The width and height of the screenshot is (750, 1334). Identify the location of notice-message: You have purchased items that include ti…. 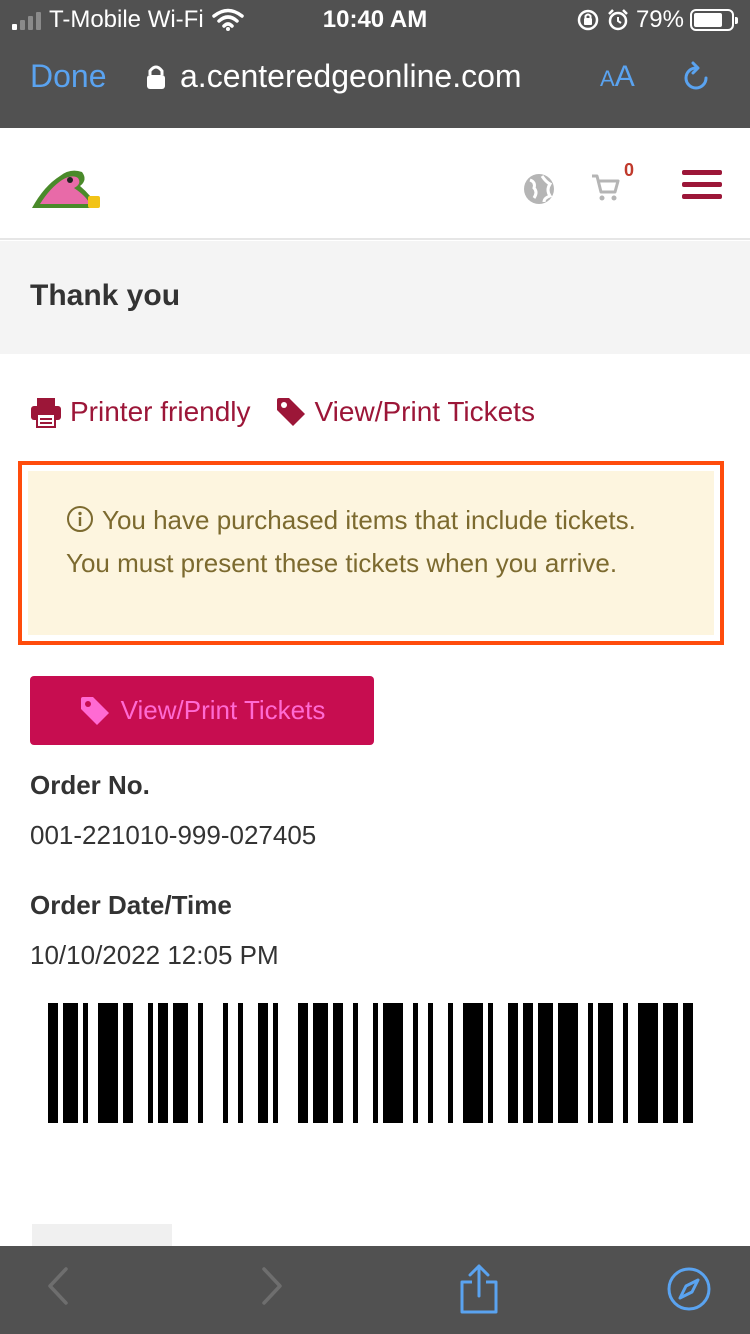
(372, 542).